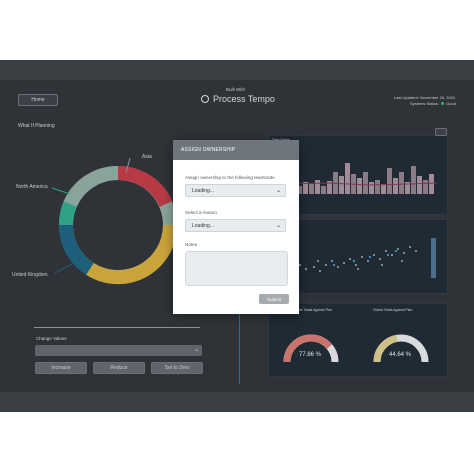  I want to click on scatter-points, so click(358, 259).